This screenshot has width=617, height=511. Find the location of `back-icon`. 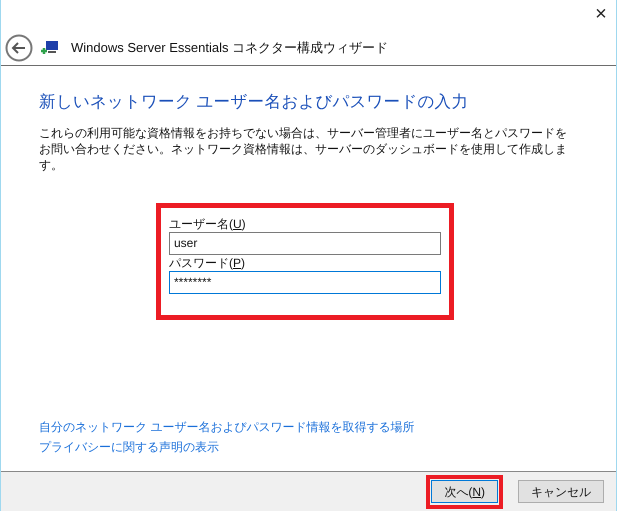

back-icon is located at coordinates (19, 48).